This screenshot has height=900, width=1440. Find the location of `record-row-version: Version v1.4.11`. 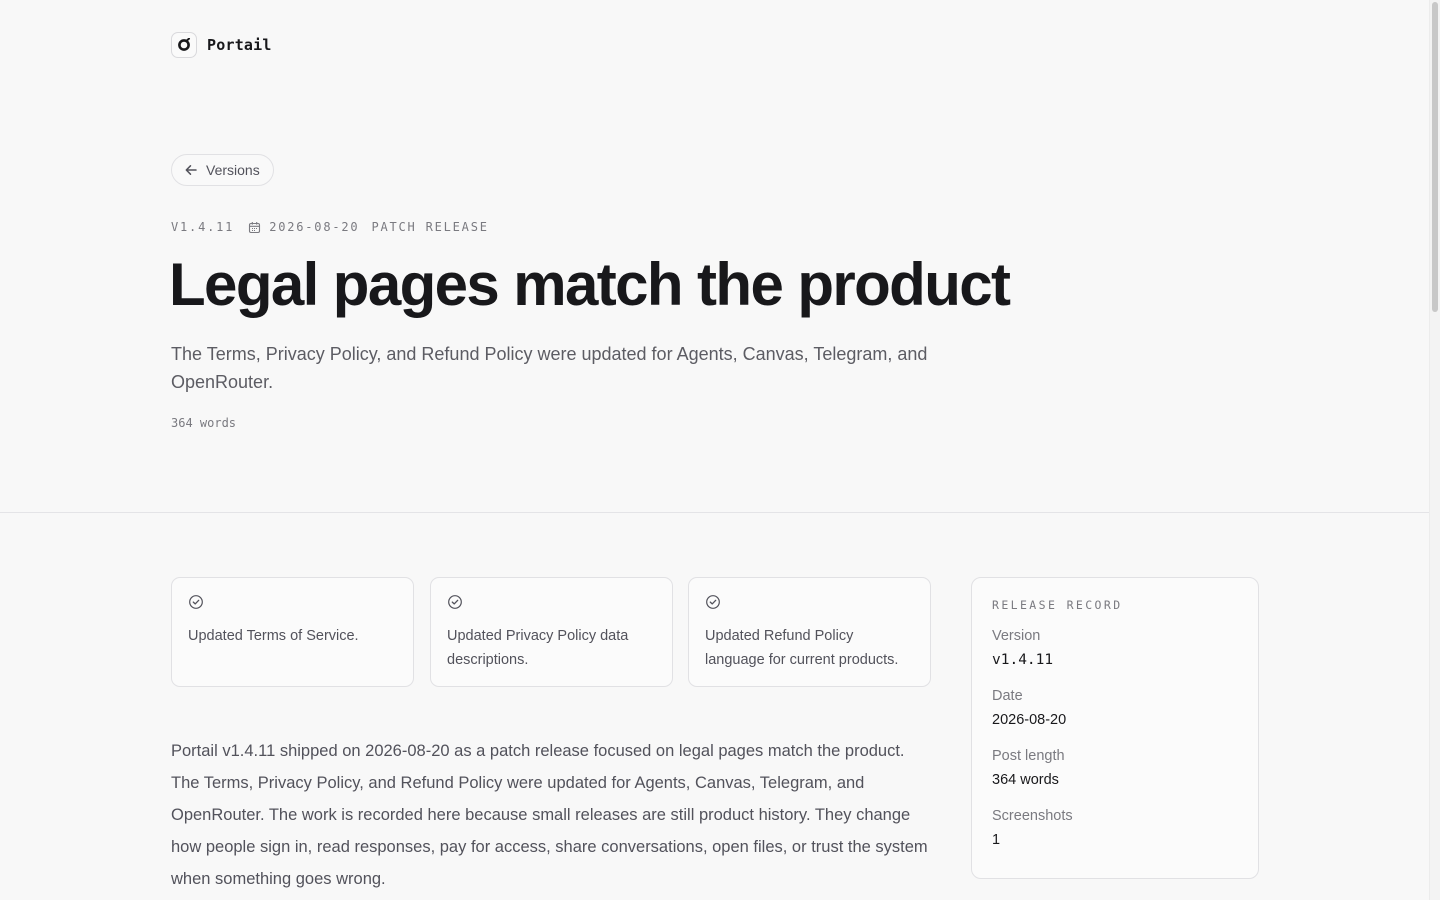

record-row-version: Version v1.4.11 is located at coordinates (1115, 650).